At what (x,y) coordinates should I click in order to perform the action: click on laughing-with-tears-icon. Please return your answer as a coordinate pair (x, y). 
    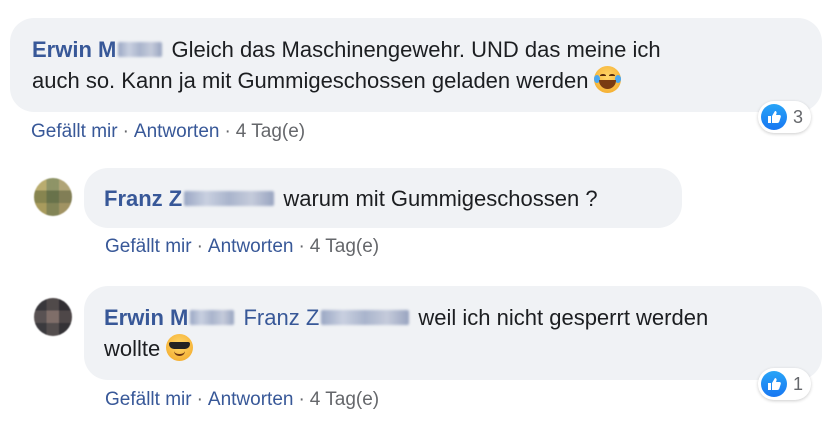
    Looking at the image, I should click on (608, 79).